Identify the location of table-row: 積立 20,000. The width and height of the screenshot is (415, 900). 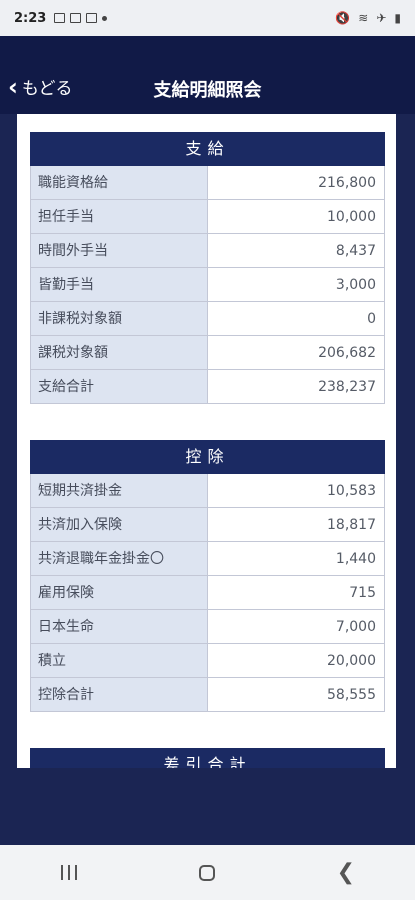
(207, 661).